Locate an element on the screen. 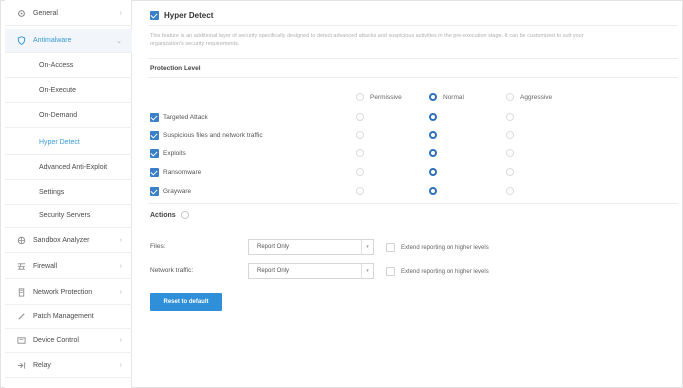 The image size is (683, 388). sidebar-item-label: On-Demand is located at coordinates (58, 115).